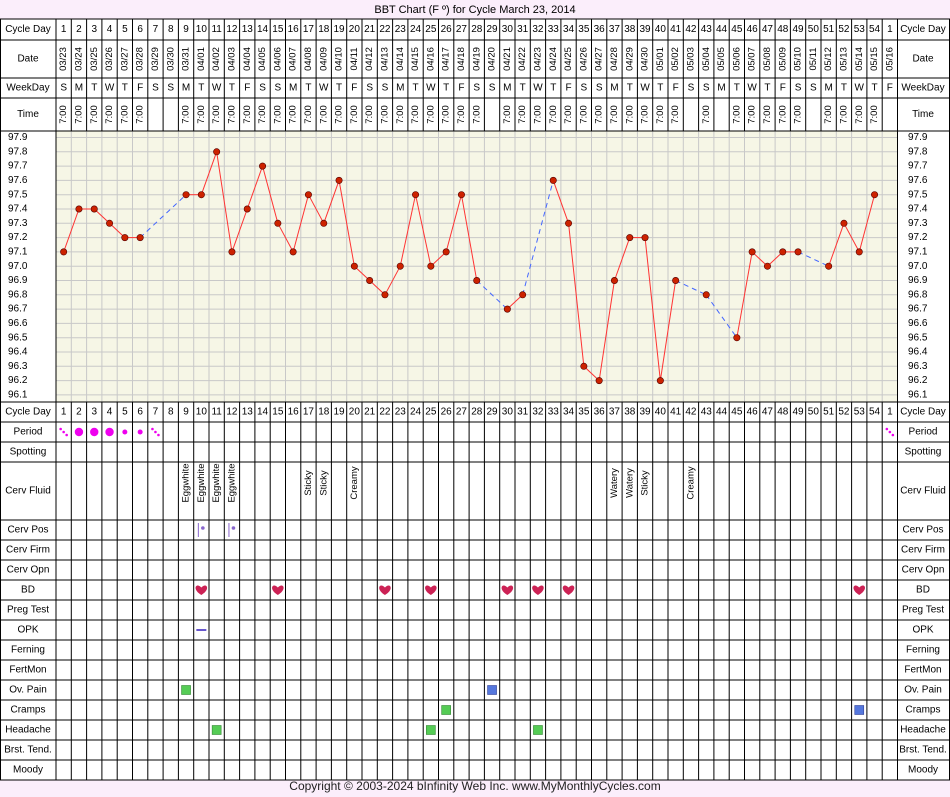 The width and height of the screenshot is (950, 797). Describe the element at coordinates (28, 690) in the screenshot. I see `row-label-11: Ov. Pain` at that location.